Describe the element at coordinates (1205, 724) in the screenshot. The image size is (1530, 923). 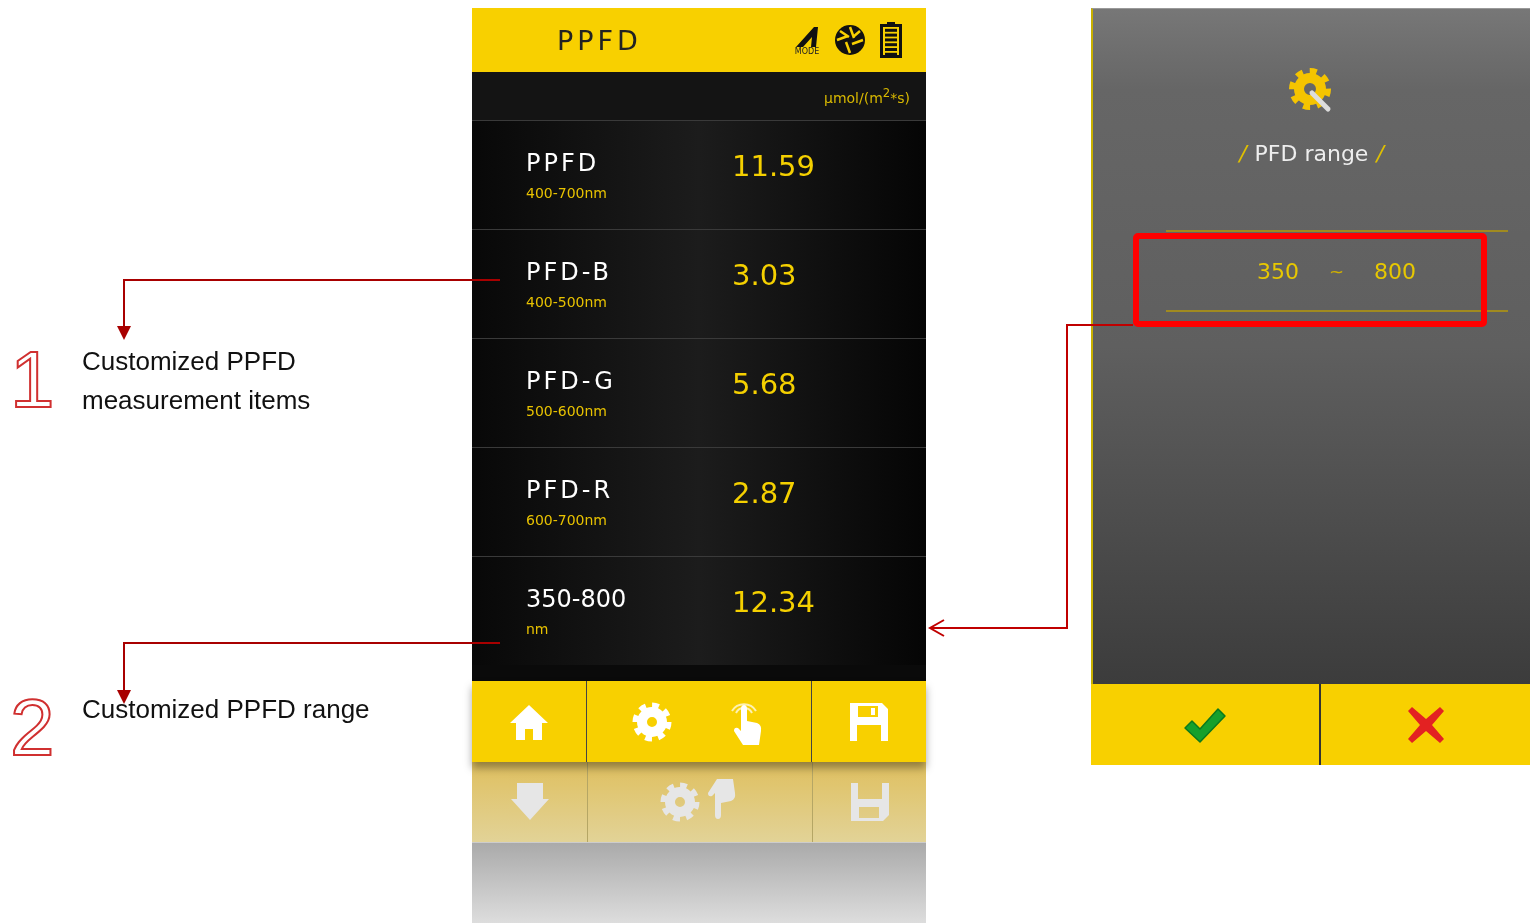
I see `checkmark-icon` at that location.